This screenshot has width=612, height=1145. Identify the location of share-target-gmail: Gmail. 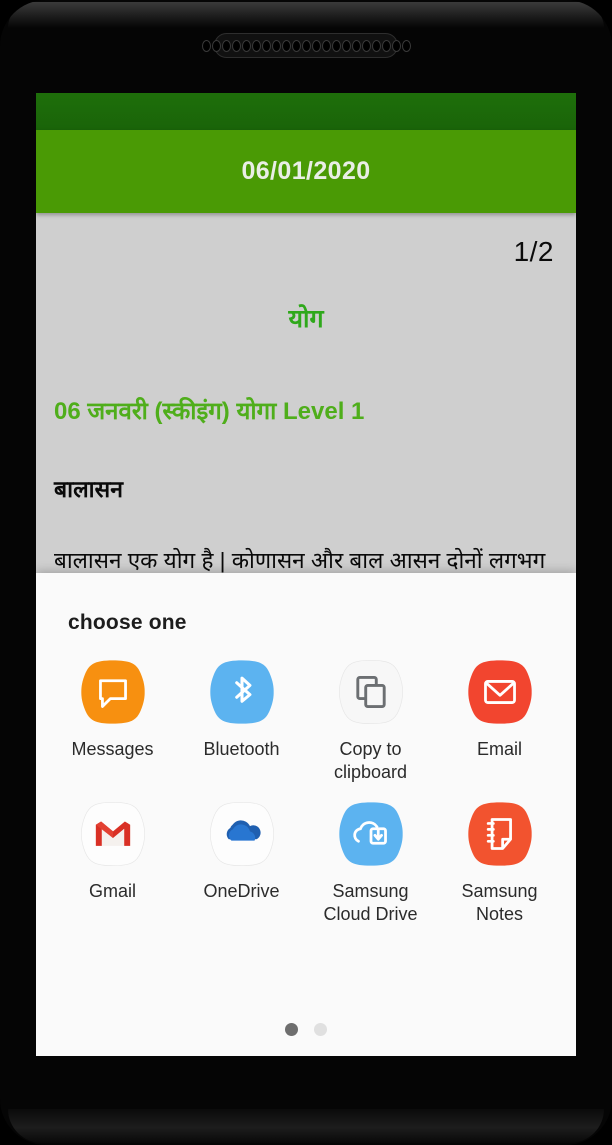
(112, 863).